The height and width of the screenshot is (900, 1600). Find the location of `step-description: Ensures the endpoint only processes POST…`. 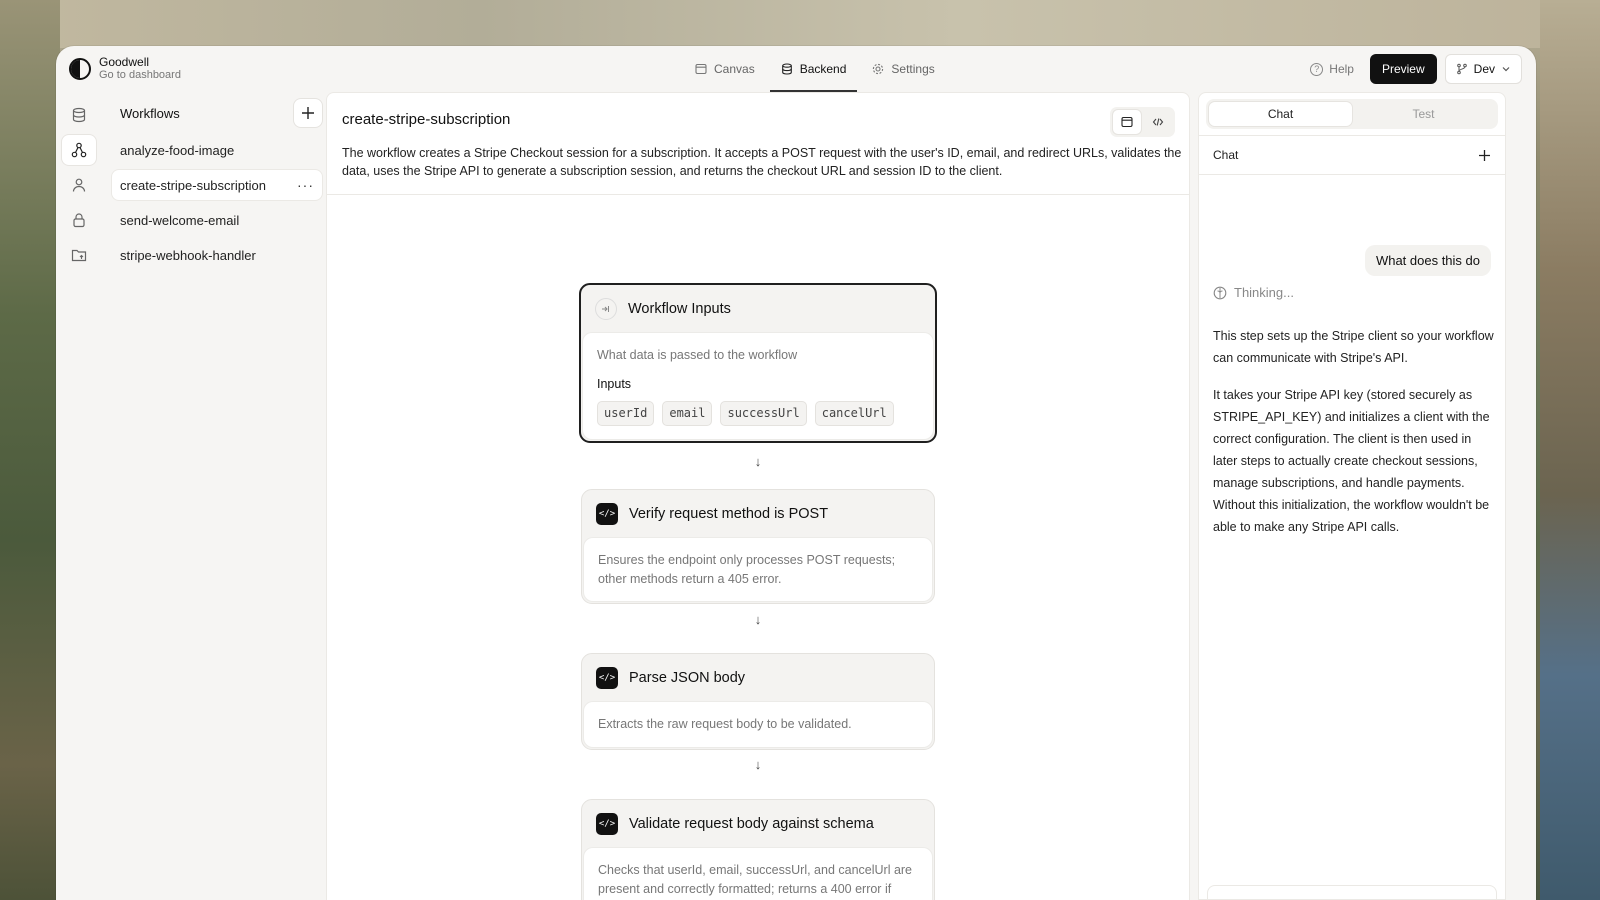

step-description: Ensures the endpoint only processes POST… is located at coordinates (747, 569).